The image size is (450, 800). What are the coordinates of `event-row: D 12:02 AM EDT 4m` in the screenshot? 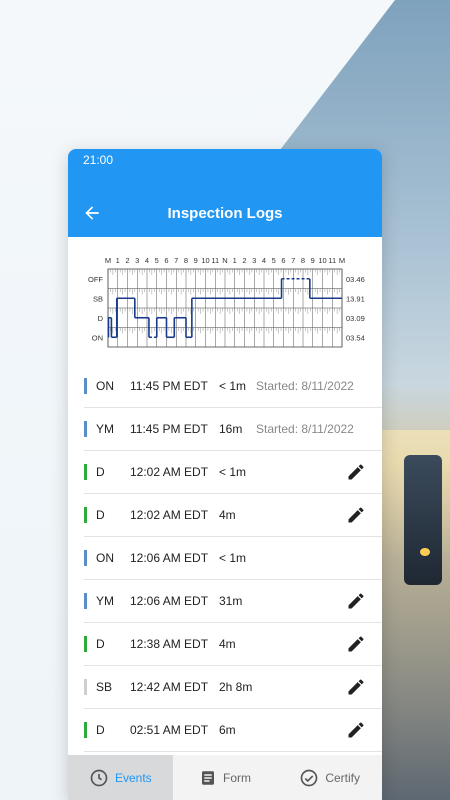 It's located at (233, 515).